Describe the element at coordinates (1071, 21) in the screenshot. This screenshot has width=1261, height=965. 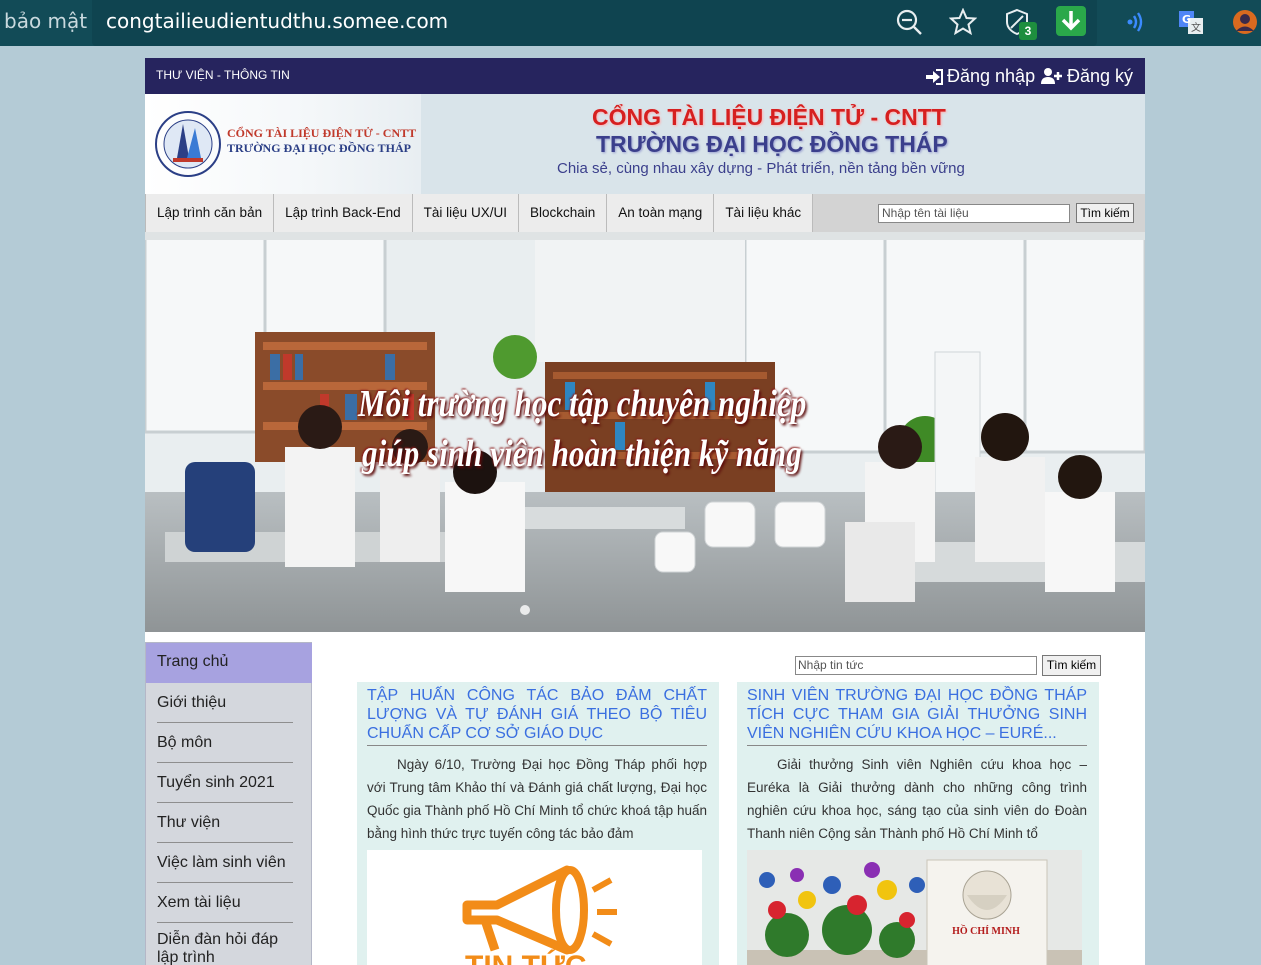
I see `download-icon` at that location.